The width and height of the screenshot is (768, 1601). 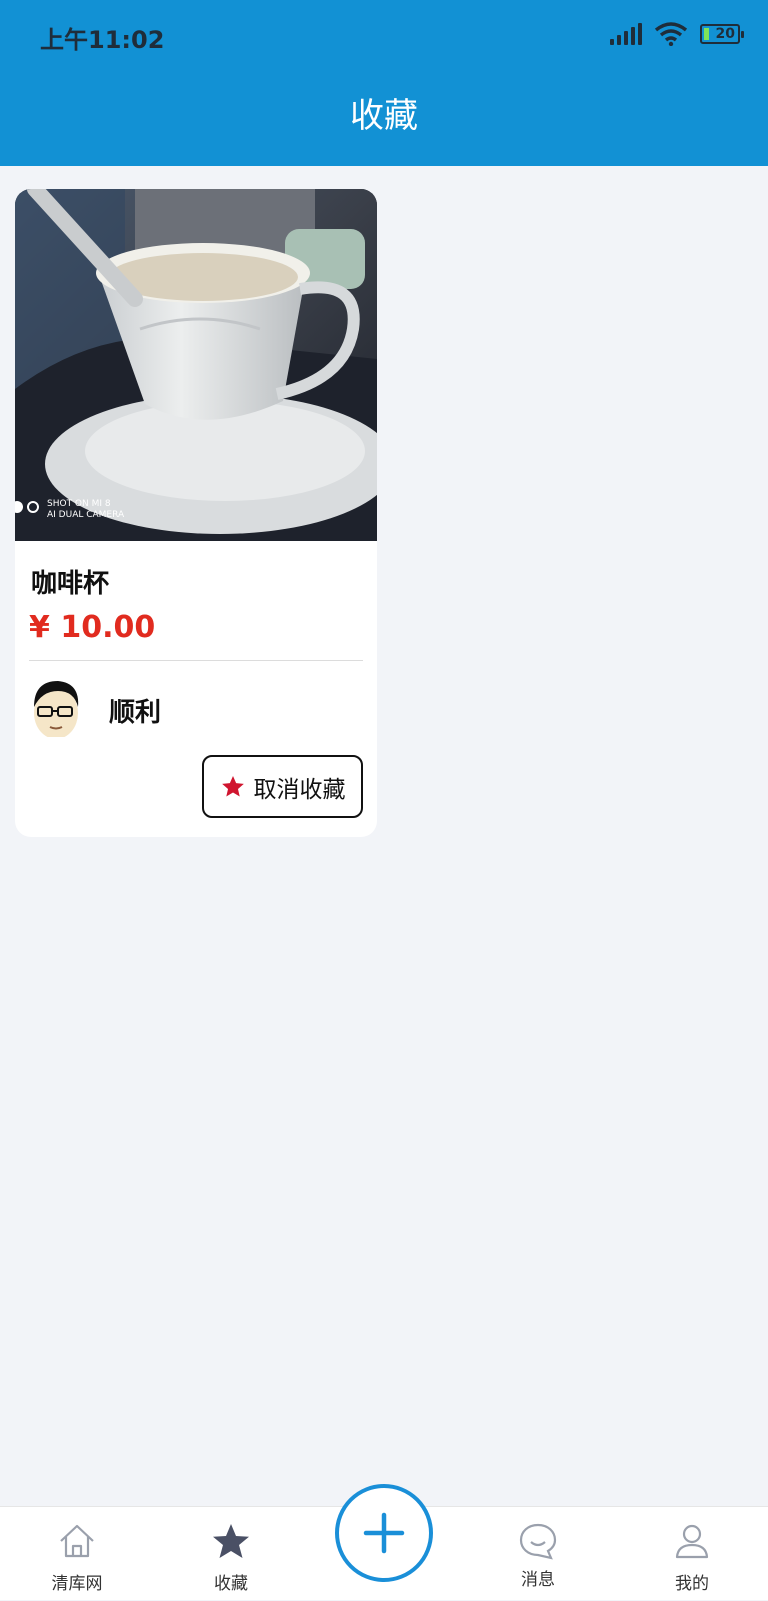 I want to click on battery-icon: 20, so click(x=722, y=34).